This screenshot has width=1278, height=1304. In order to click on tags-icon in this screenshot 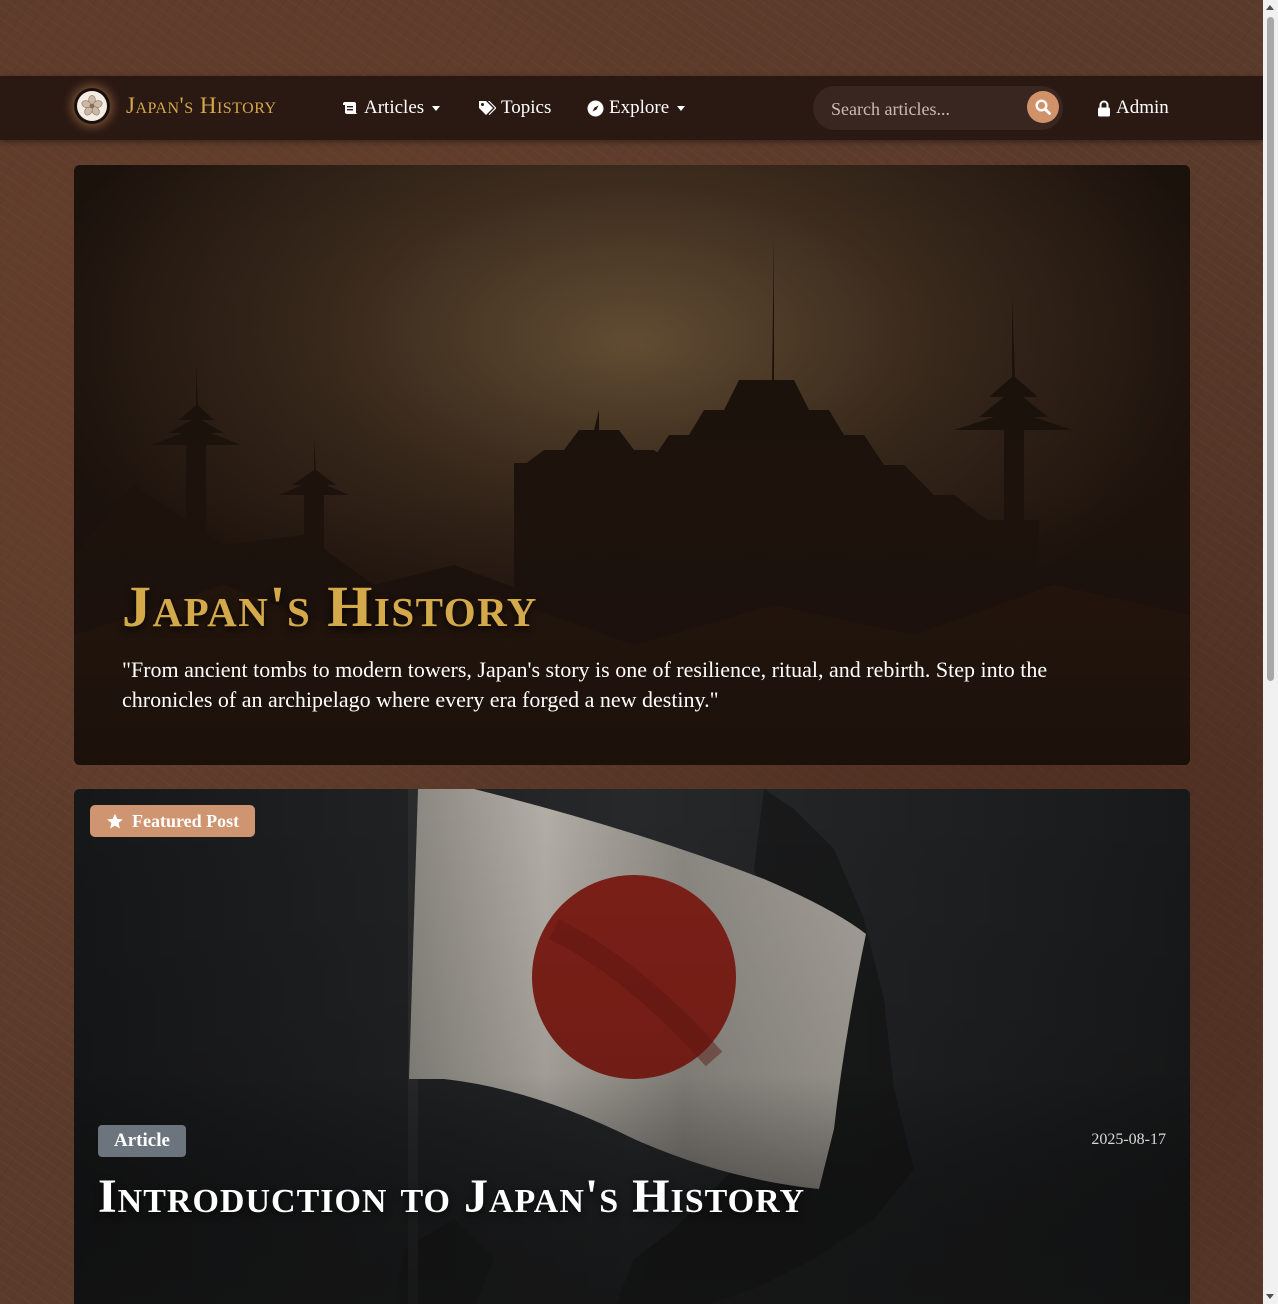, I will do `click(487, 108)`.